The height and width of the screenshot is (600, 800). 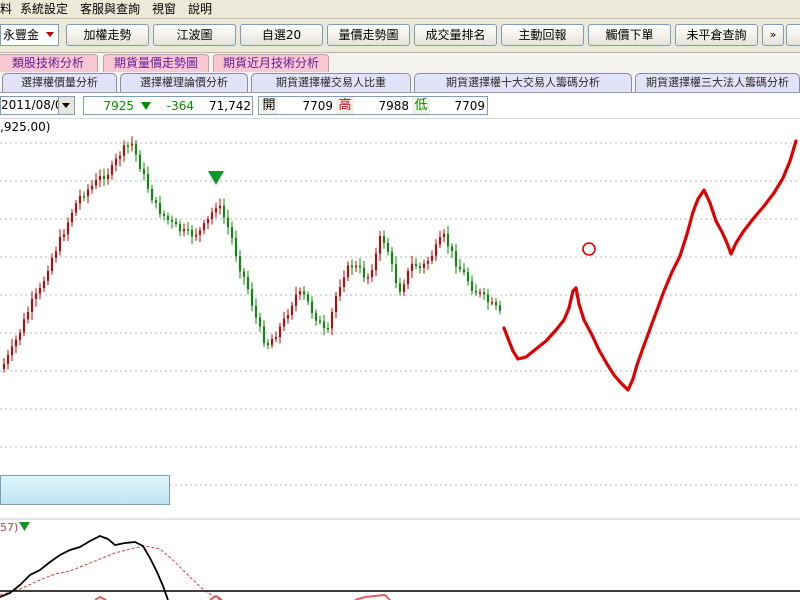 I want to click on low-label: 低, so click(x=421, y=105).